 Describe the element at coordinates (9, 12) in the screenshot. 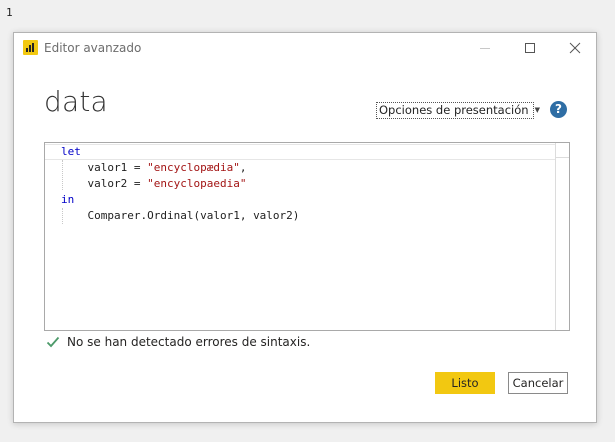

I see `corner-label: 1` at that location.